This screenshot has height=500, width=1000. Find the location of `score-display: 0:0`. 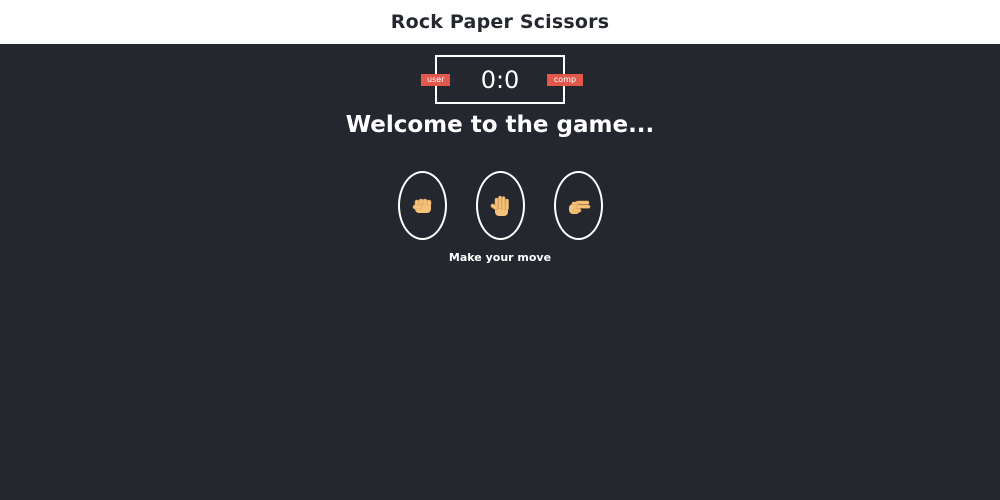

score-display: 0:0 is located at coordinates (500, 79).